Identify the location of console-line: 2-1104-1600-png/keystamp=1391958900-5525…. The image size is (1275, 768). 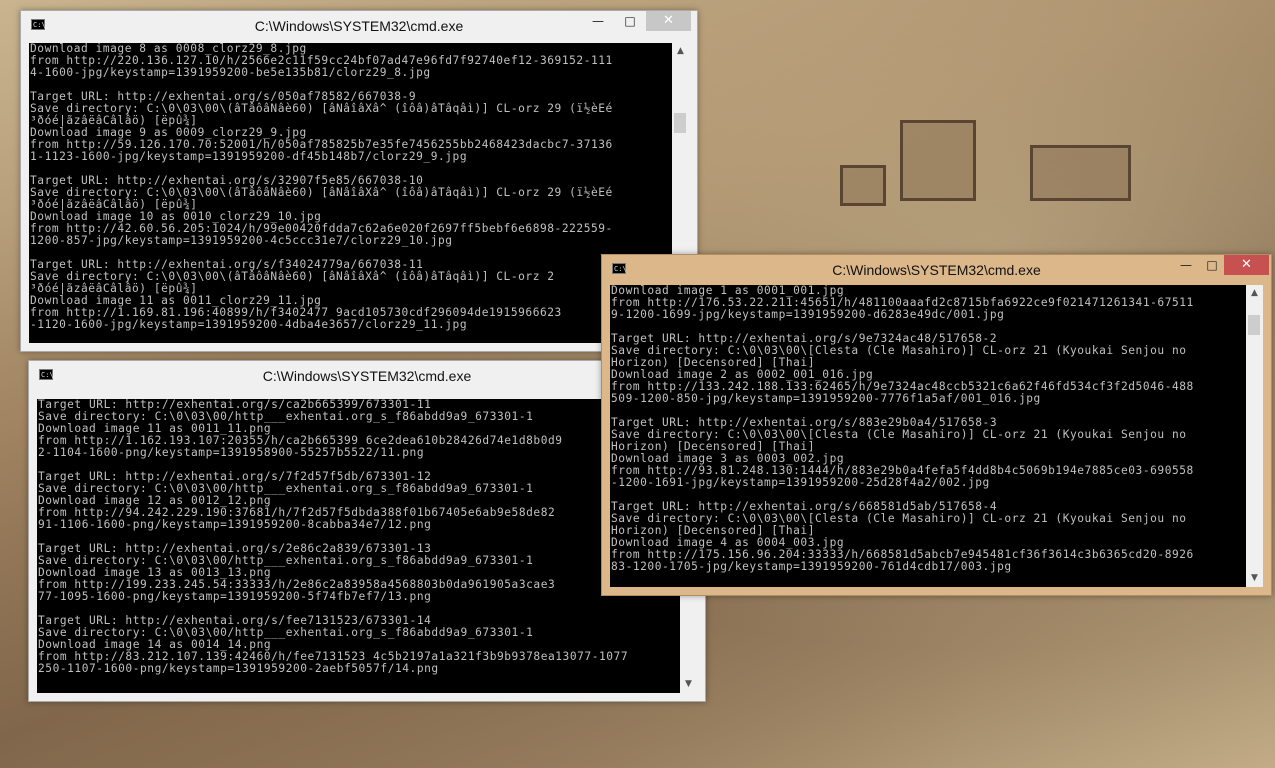
(231, 452).